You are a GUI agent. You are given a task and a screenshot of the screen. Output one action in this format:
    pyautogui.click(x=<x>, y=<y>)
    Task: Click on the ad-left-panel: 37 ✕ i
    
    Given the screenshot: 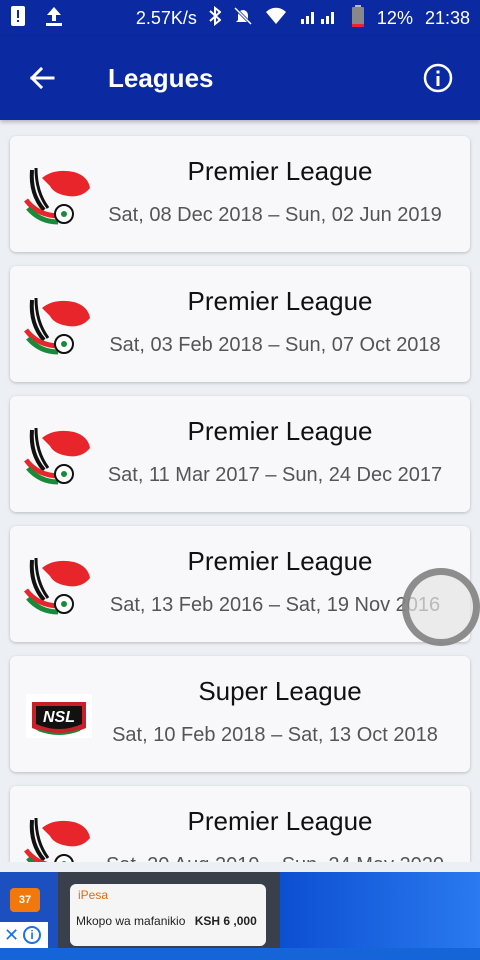 What is the action you would take?
    pyautogui.click(x=29, y=910)
    